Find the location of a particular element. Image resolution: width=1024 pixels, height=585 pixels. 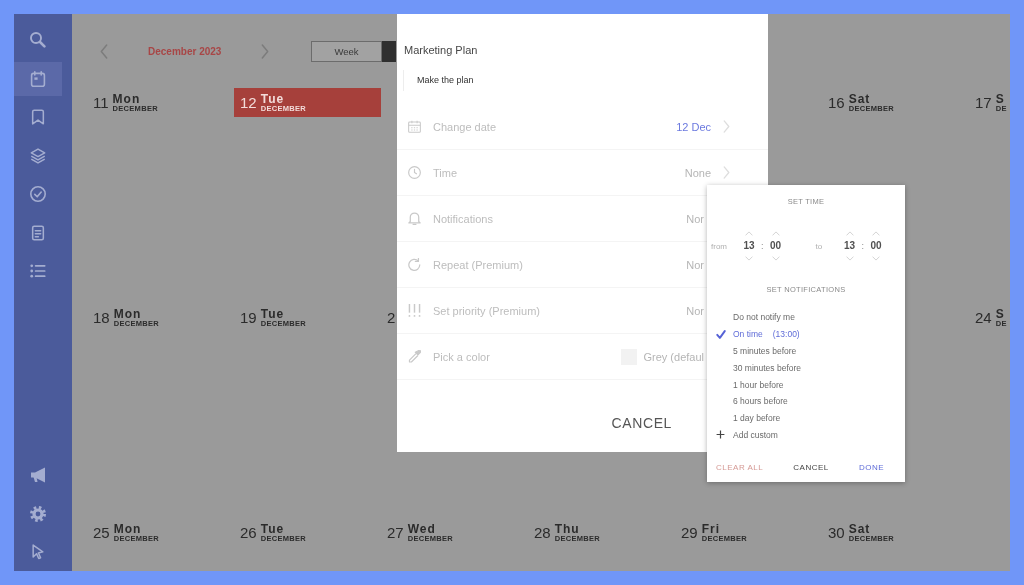

notification-option: 6 hours before is located at coordinates (760, 401).